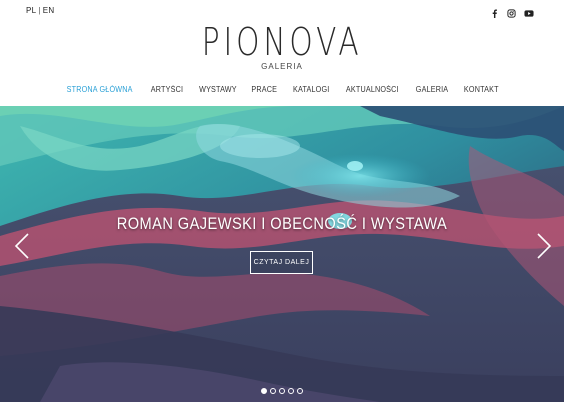  I want to click on brand-header: PIONOVA GALERIA, so click(282, 45).